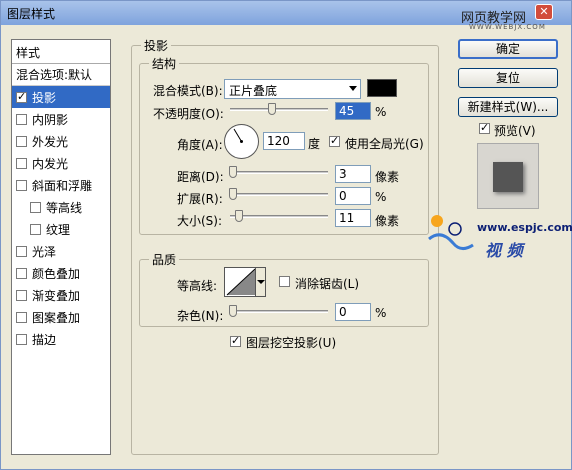 The height and width of the screenshot is (470, 572). I want to click on style-item-label: 外发光, so click(50, 141).